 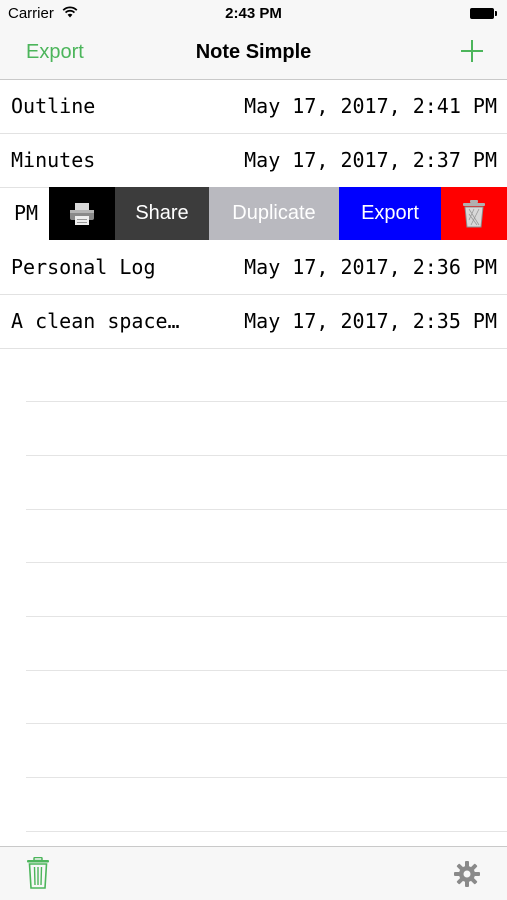 I want to click on export-action-button: Export, so click(x=390, y=213).